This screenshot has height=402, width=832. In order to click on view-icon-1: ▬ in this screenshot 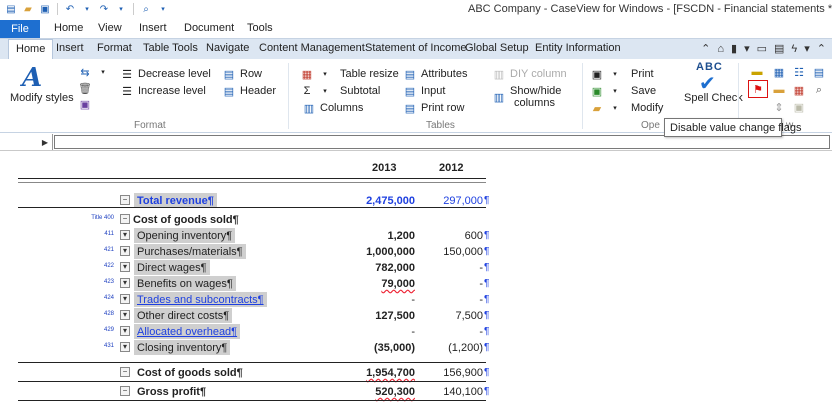, I will do `click(757, 72)`.